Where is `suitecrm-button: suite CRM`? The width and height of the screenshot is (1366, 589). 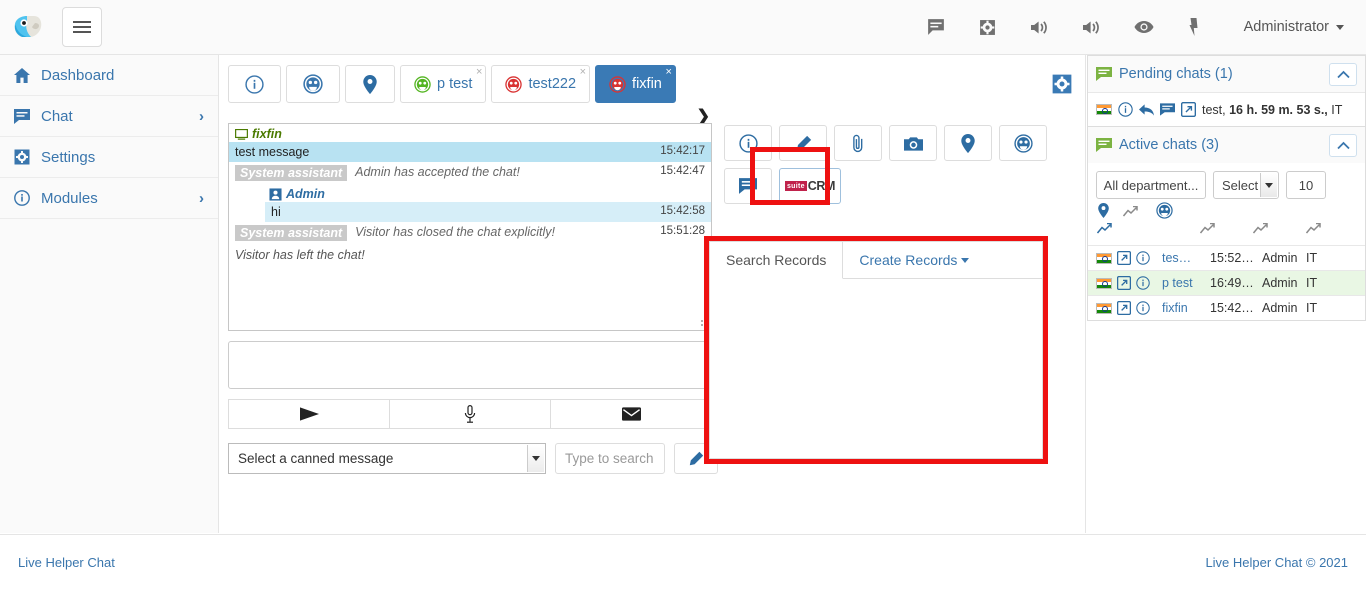
suitecrm-button: suite CRM is located at coordinates (810, 186).